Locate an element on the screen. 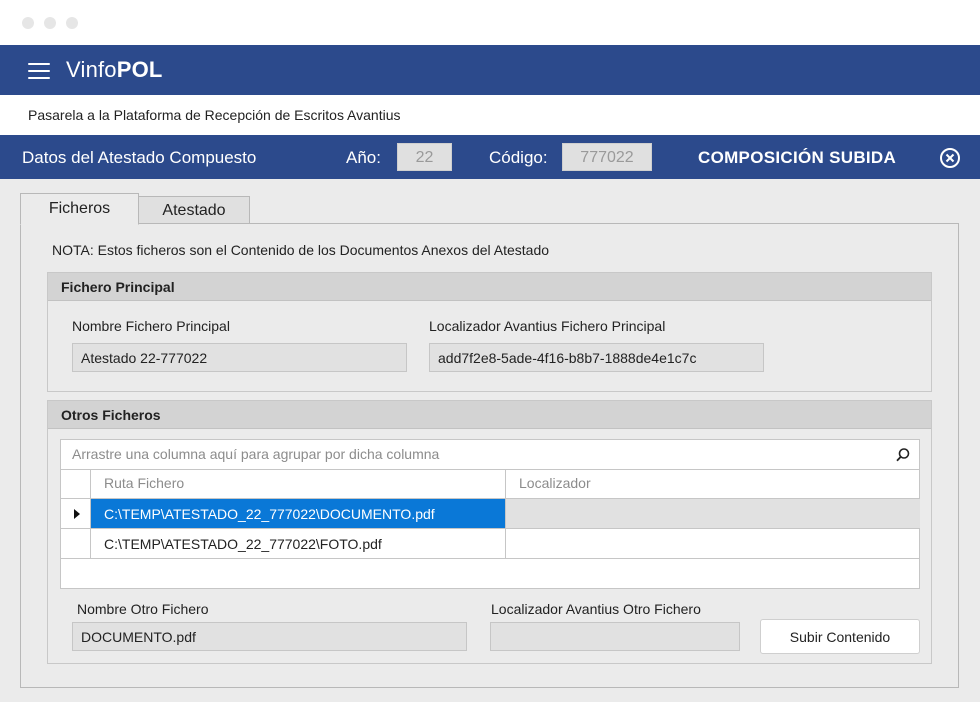 The width and height of the screenshot is (980, 702). window-chrome is located at coordinates (490, 22).